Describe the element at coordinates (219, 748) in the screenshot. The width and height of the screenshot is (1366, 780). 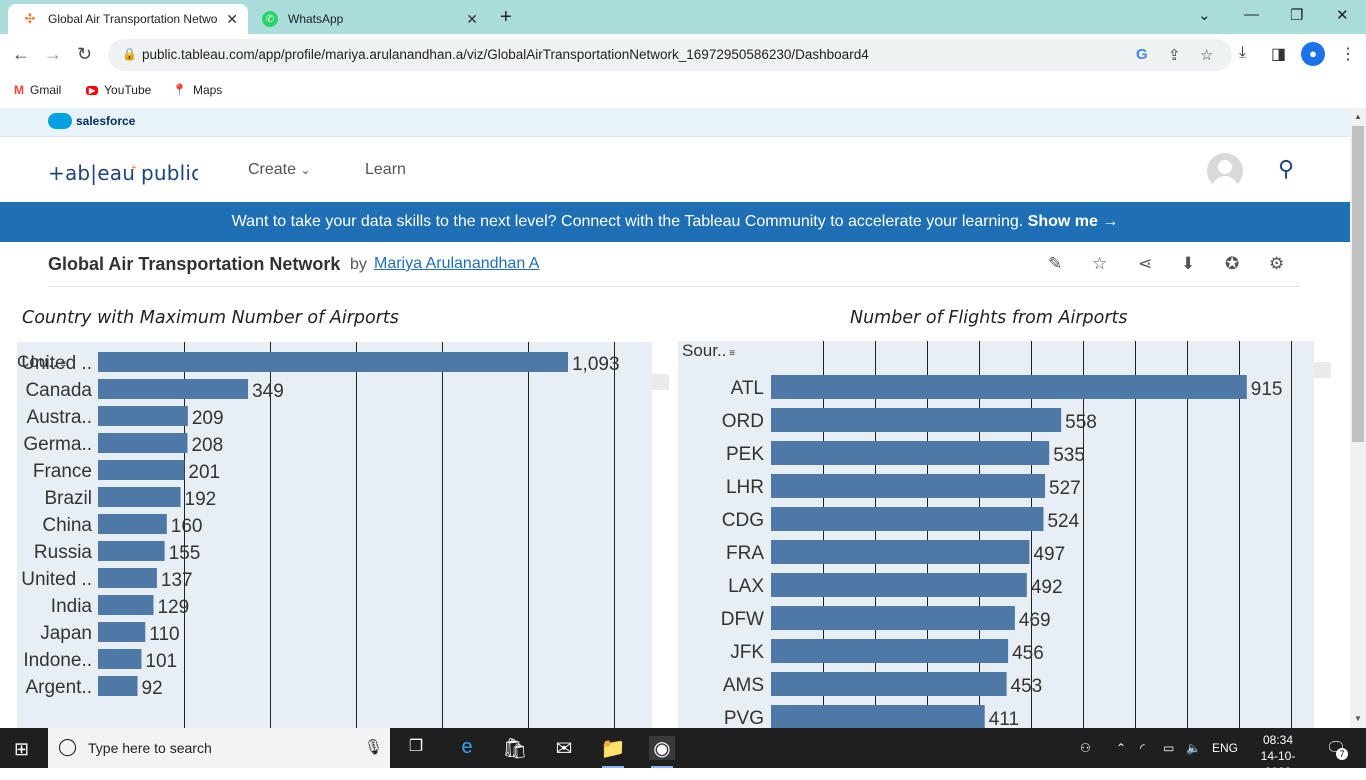
I see `taskbar-search: ◯ Type here to search 🎙` at that location.